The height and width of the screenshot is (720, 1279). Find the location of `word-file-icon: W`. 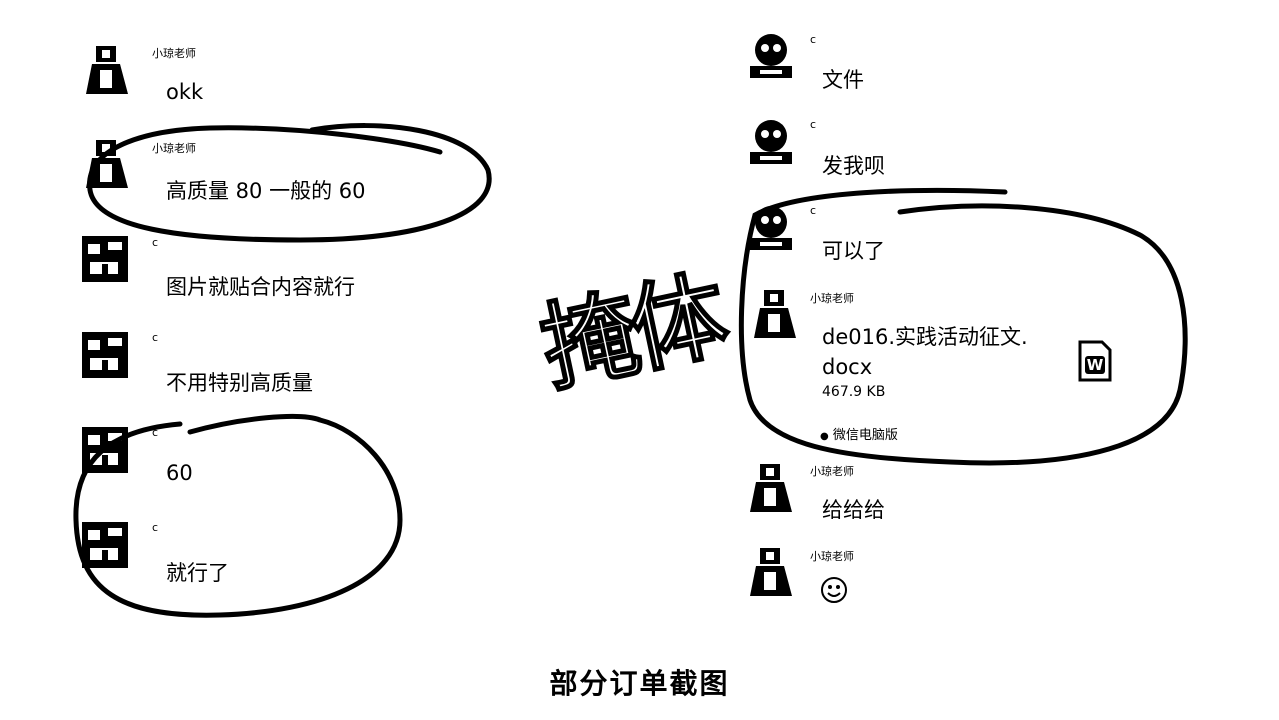

word-file-icon: W is located at coordinates (1095, 361).